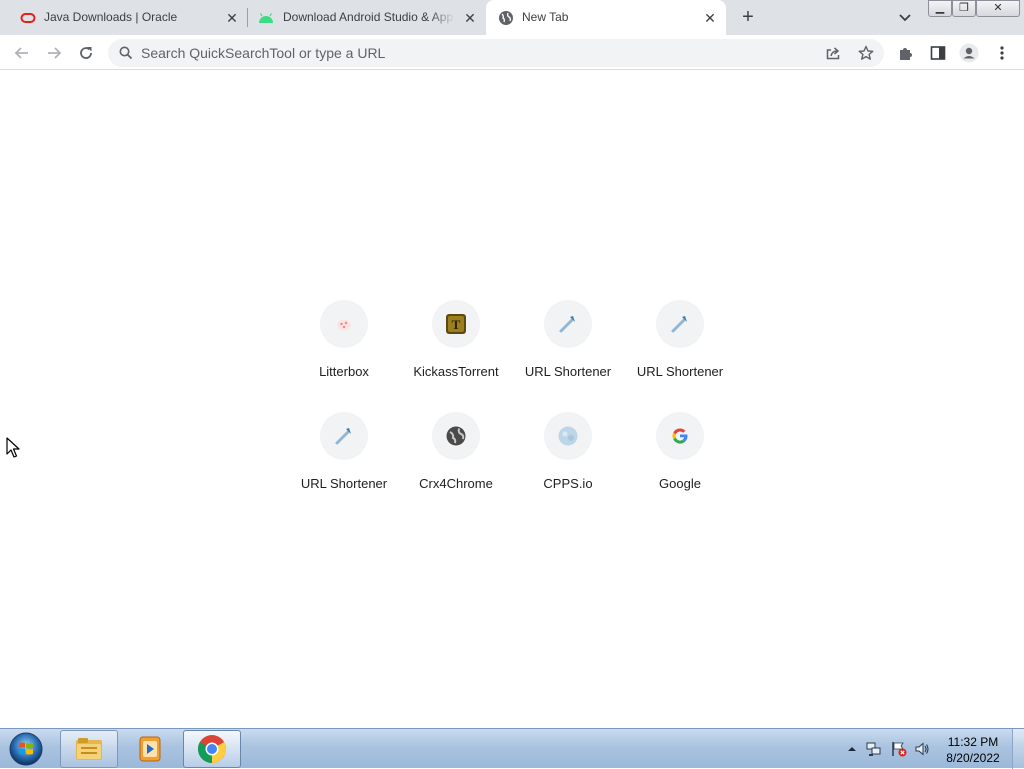 This screenshot has width=1024, height=769. What do you see at coordinates (456, 356) in the screenshot?
I see `shortcut-tile: T KickassTorrent` at bounding box center [456, 356].